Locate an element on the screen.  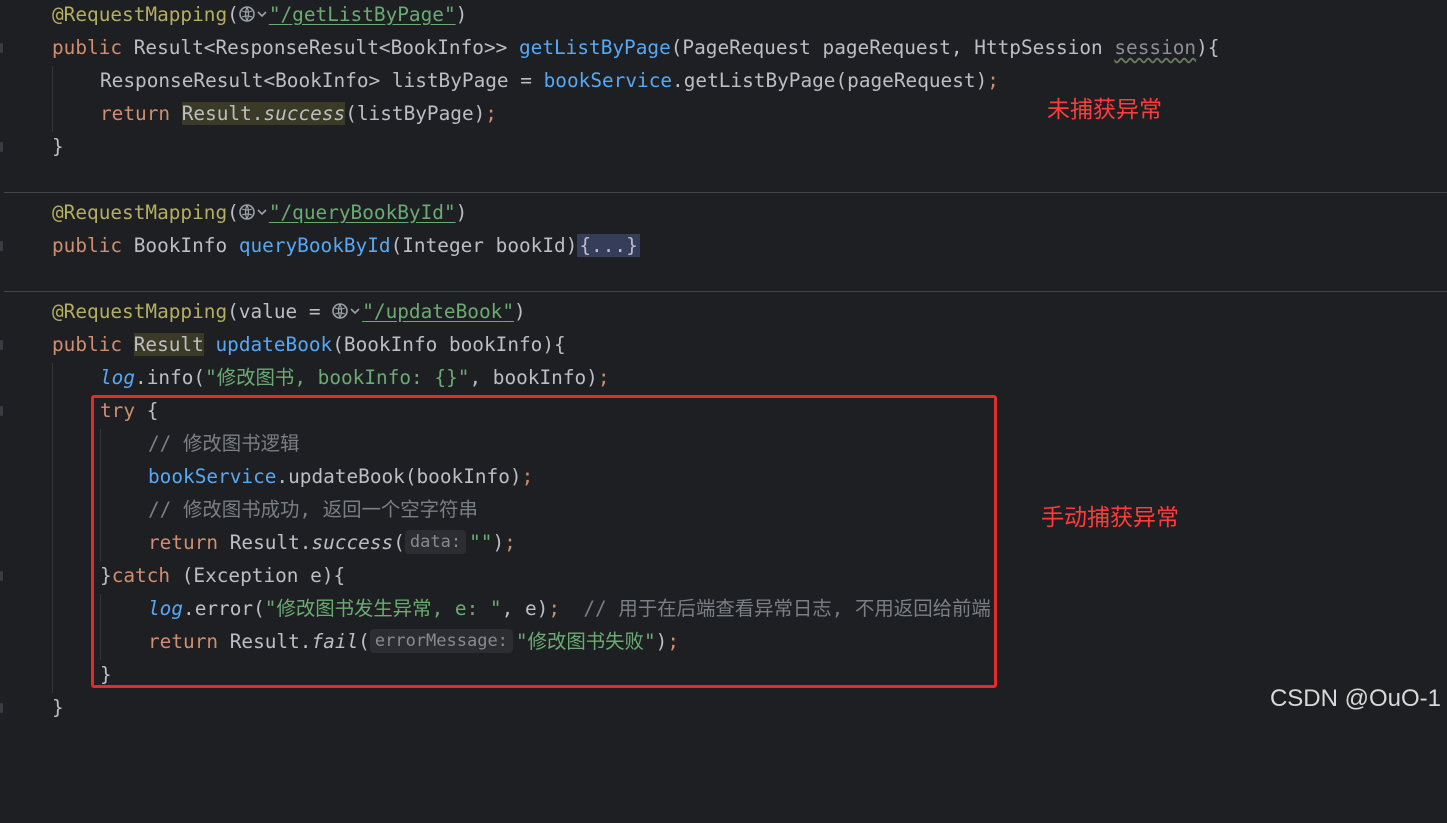
string-literal: "修改图书, bookInfo: {}" is located at coordinates (337, 377).